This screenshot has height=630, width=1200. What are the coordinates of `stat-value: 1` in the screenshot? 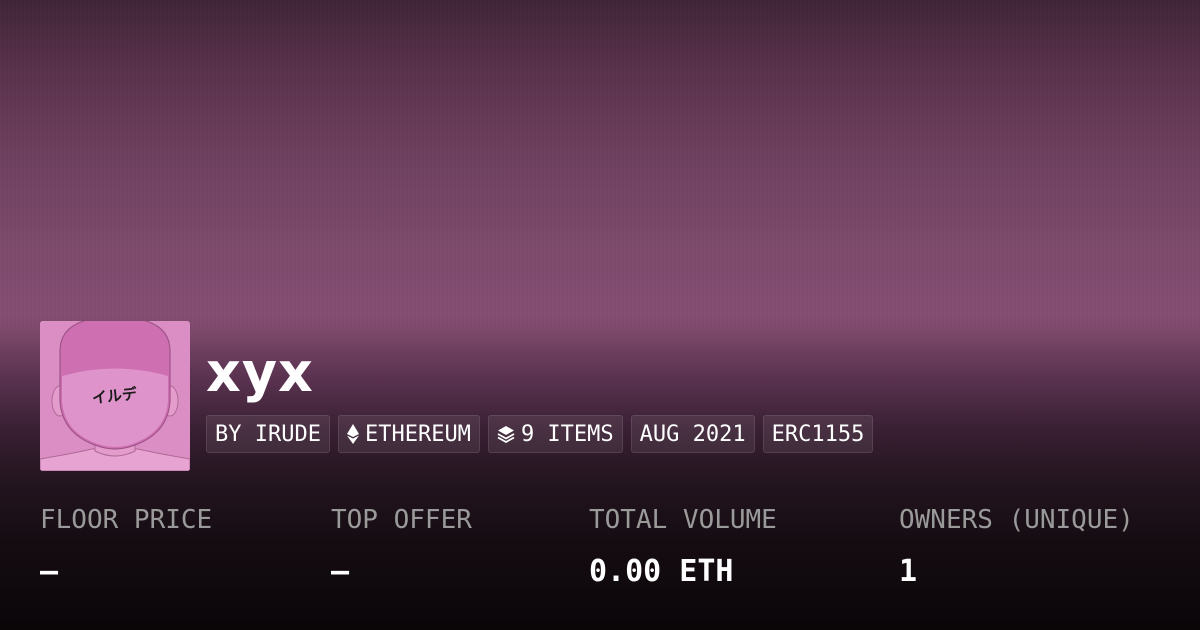 It's located at (908, 571).